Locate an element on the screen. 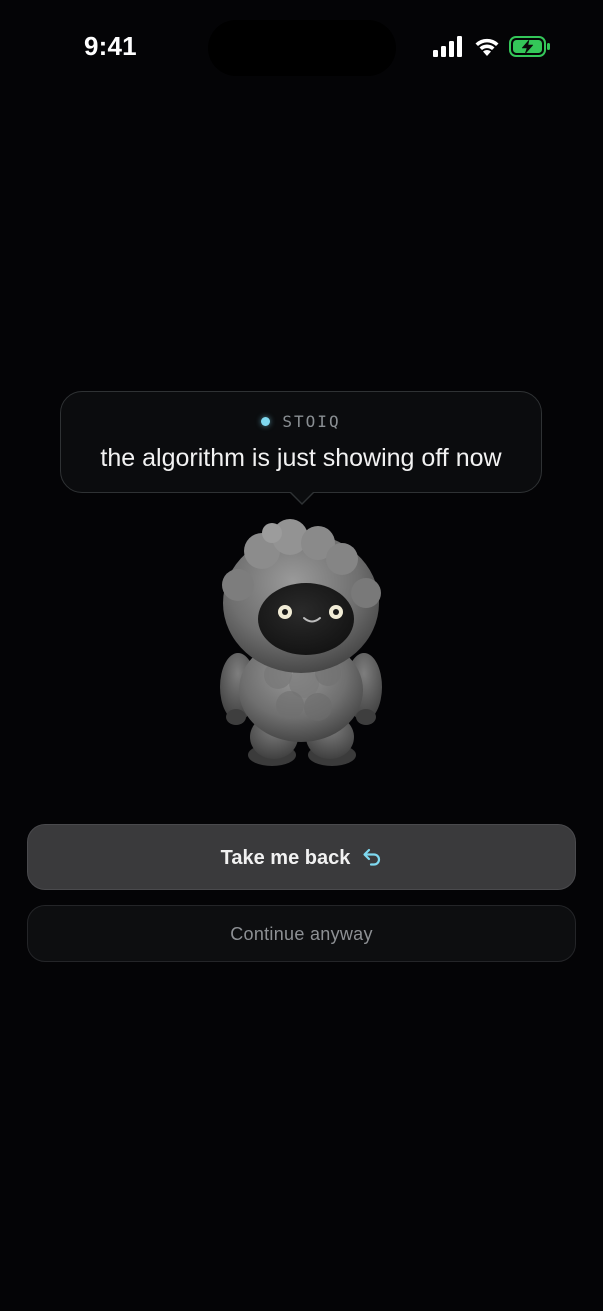  brand-dot-icon is located at coordinates (266, 421).